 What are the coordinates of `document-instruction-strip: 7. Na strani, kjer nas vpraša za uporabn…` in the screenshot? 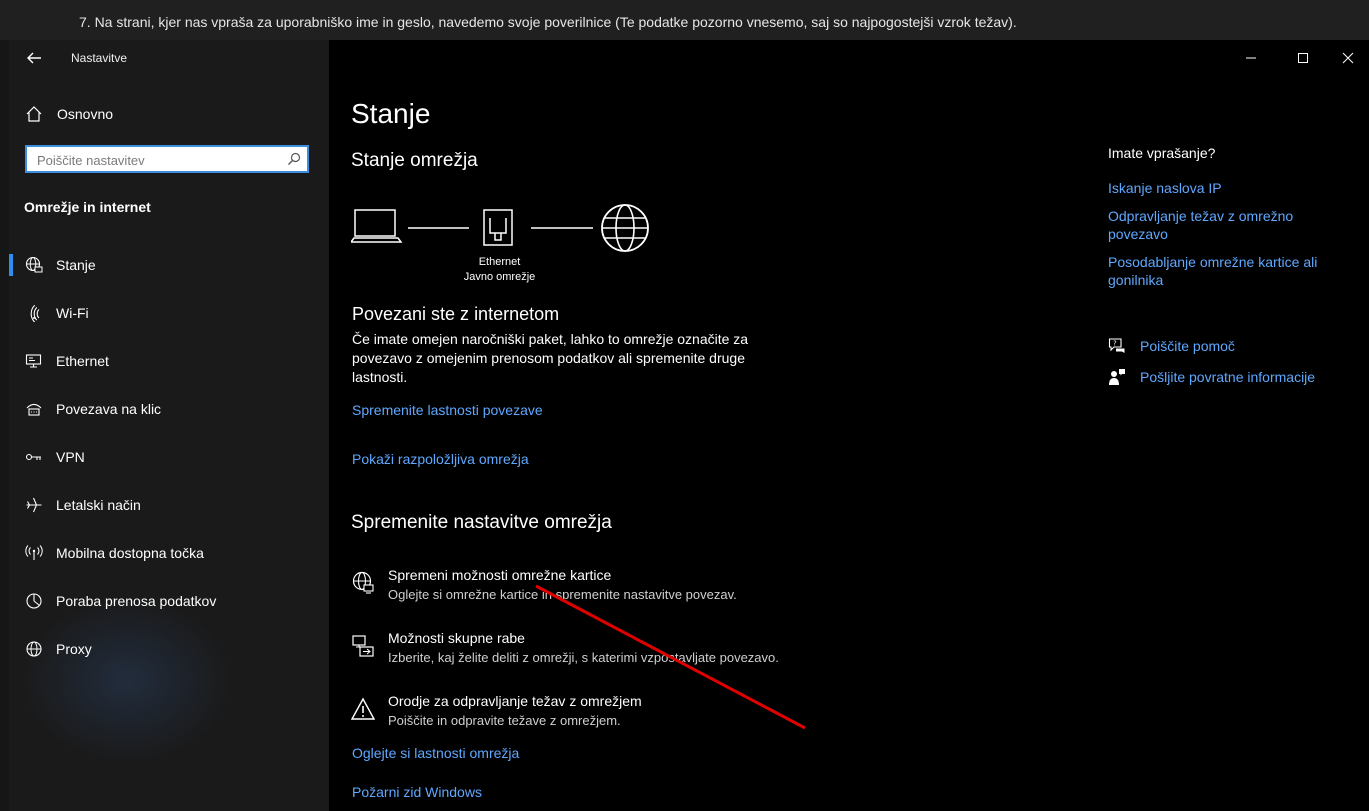 It's located at (684, 20).